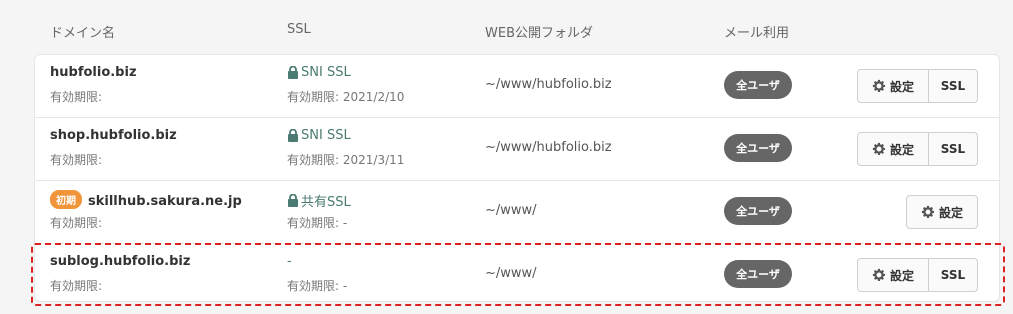 Image resolution: width=1013 pixels, height=314 pixels. What do you see at coordinates (299, 29) in the screenshot?
I see `header-ssl: SSL` at bounding box center [299, 29].